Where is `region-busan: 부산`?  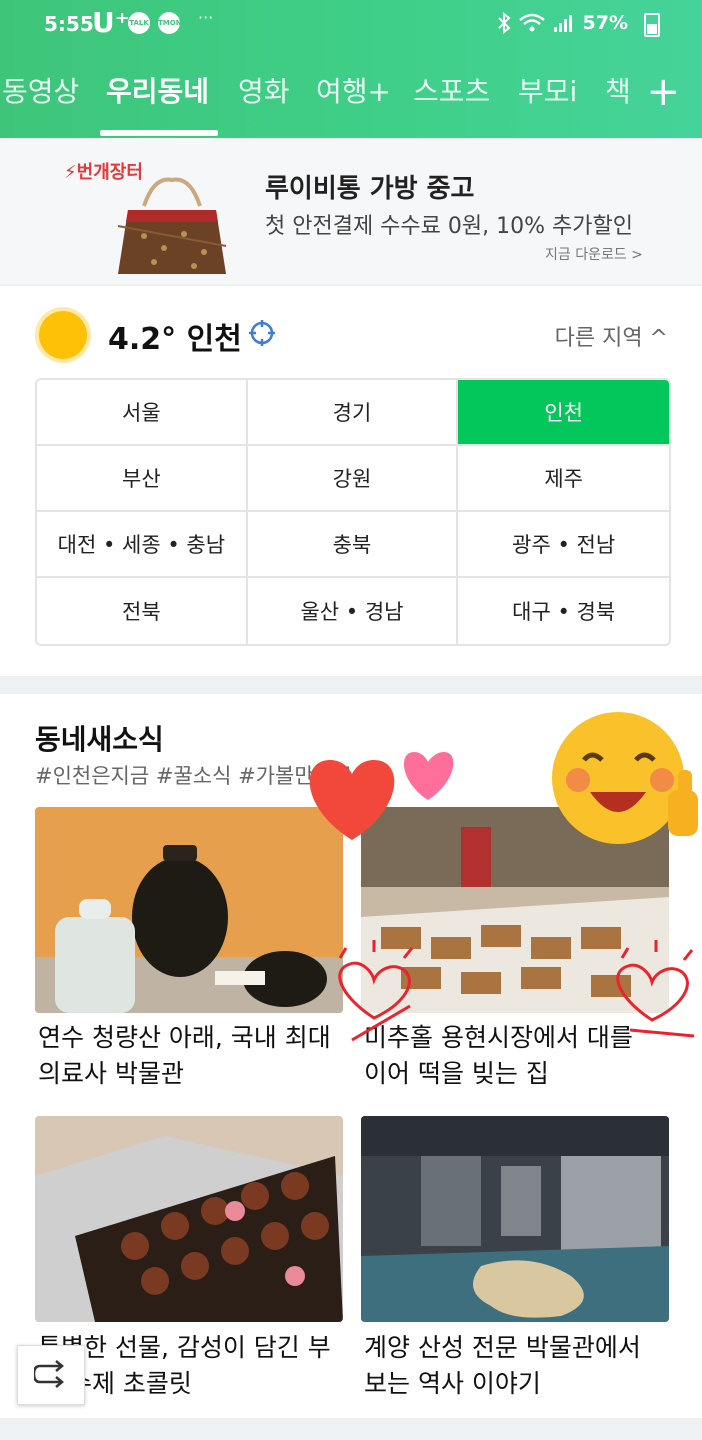
region-busan: 부산 is located at coordinates (142, 479).